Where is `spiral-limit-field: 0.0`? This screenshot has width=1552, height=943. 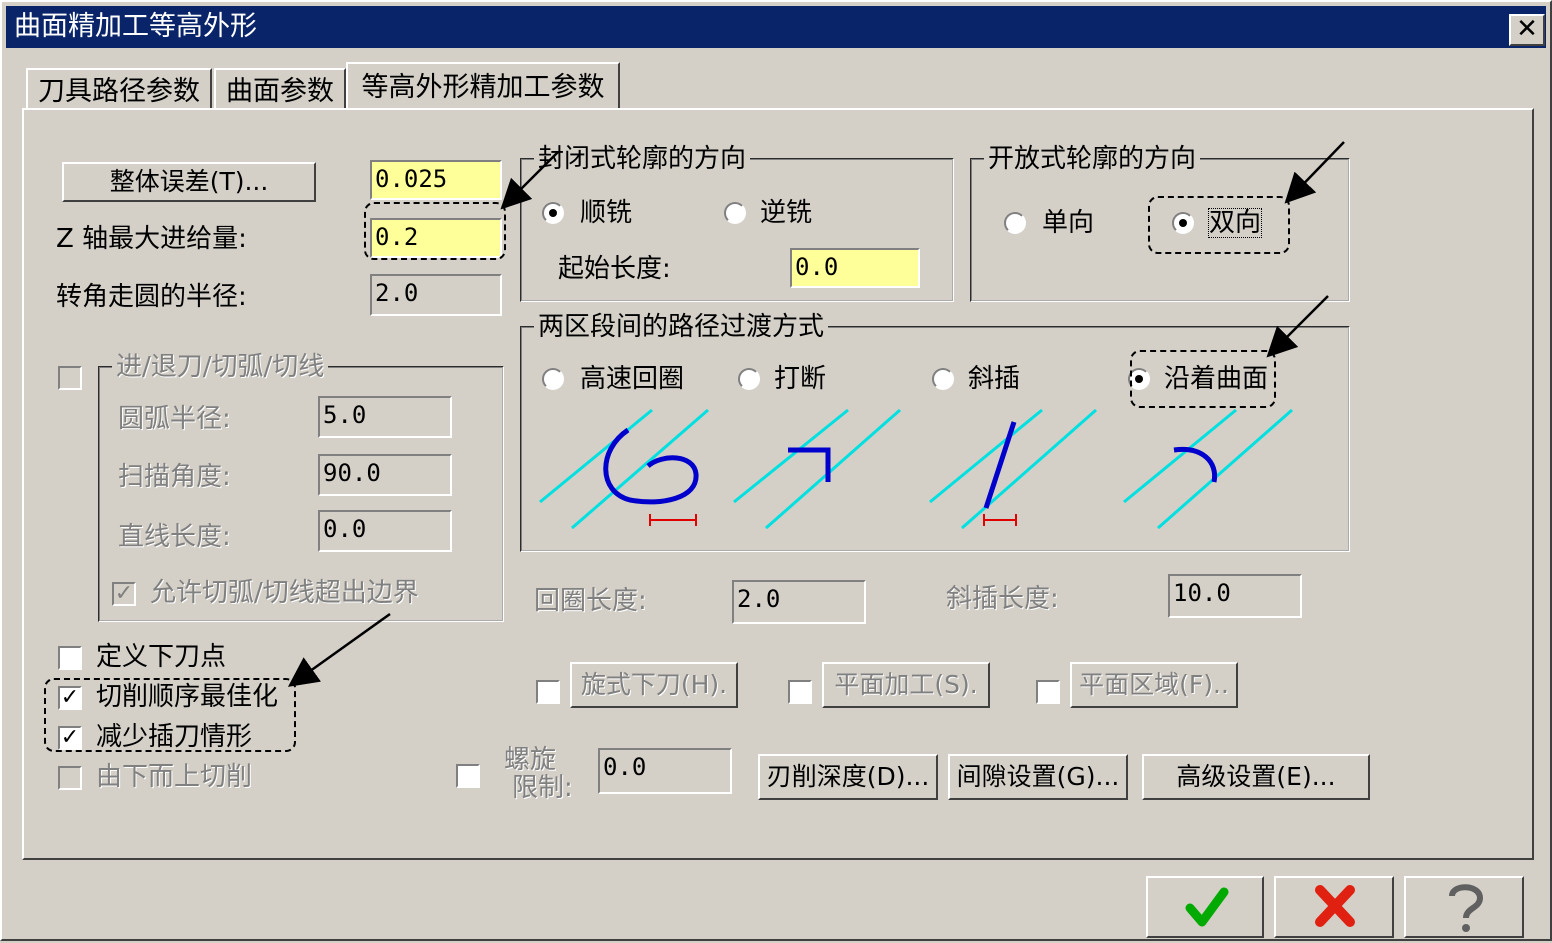 spiral-limit-field: 0.0 is located at coordinates (665, 771).